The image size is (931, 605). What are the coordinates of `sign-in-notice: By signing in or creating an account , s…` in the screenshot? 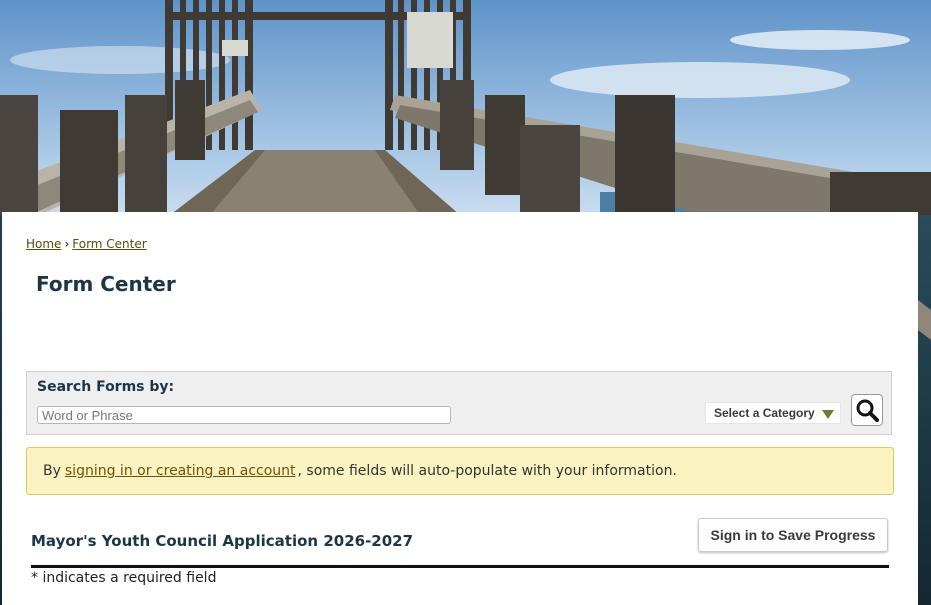 It's located at (460, 471).